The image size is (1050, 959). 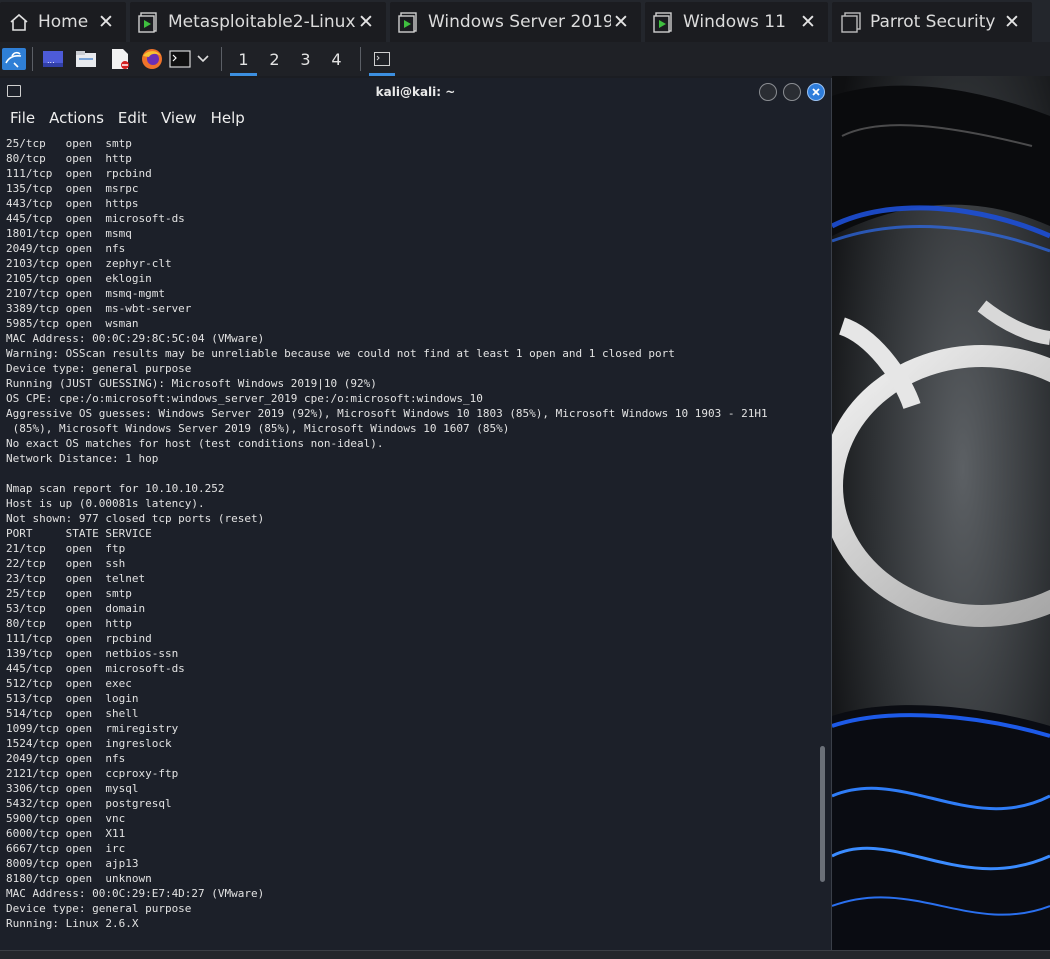 I want to click on vm-tab-windows-server-2019: Windows Server 2019 ✕, so click(x=515, y=22).